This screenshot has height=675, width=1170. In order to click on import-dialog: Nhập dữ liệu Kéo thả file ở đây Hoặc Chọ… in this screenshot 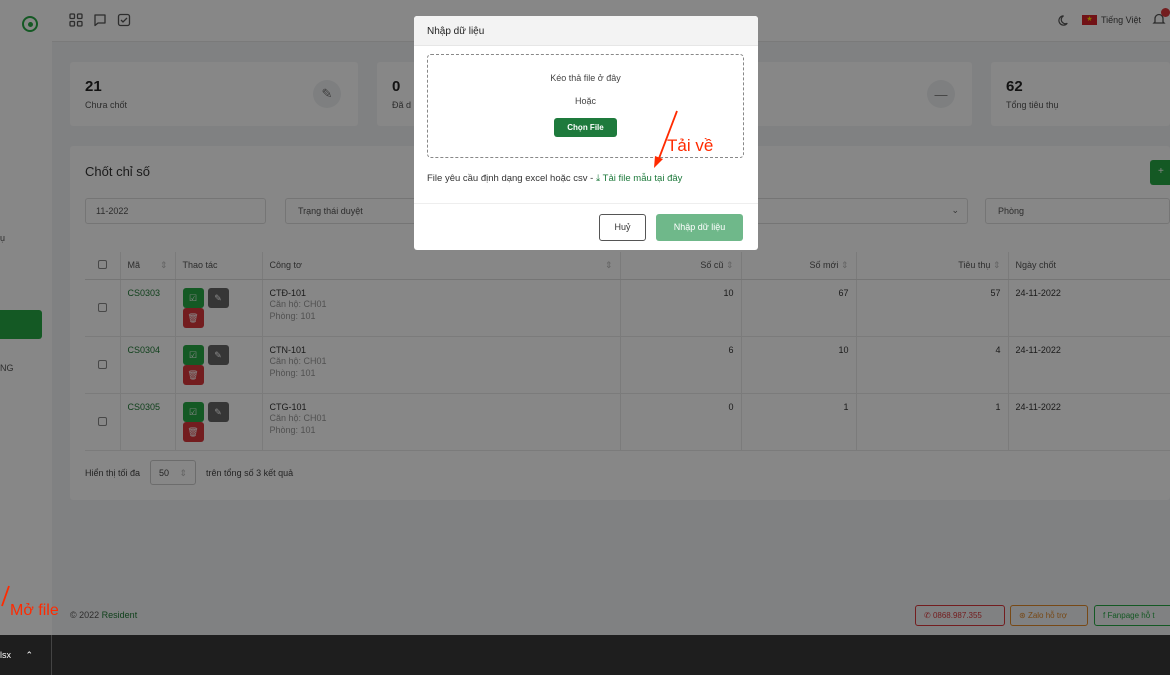, I will do `click(586, 133)`.